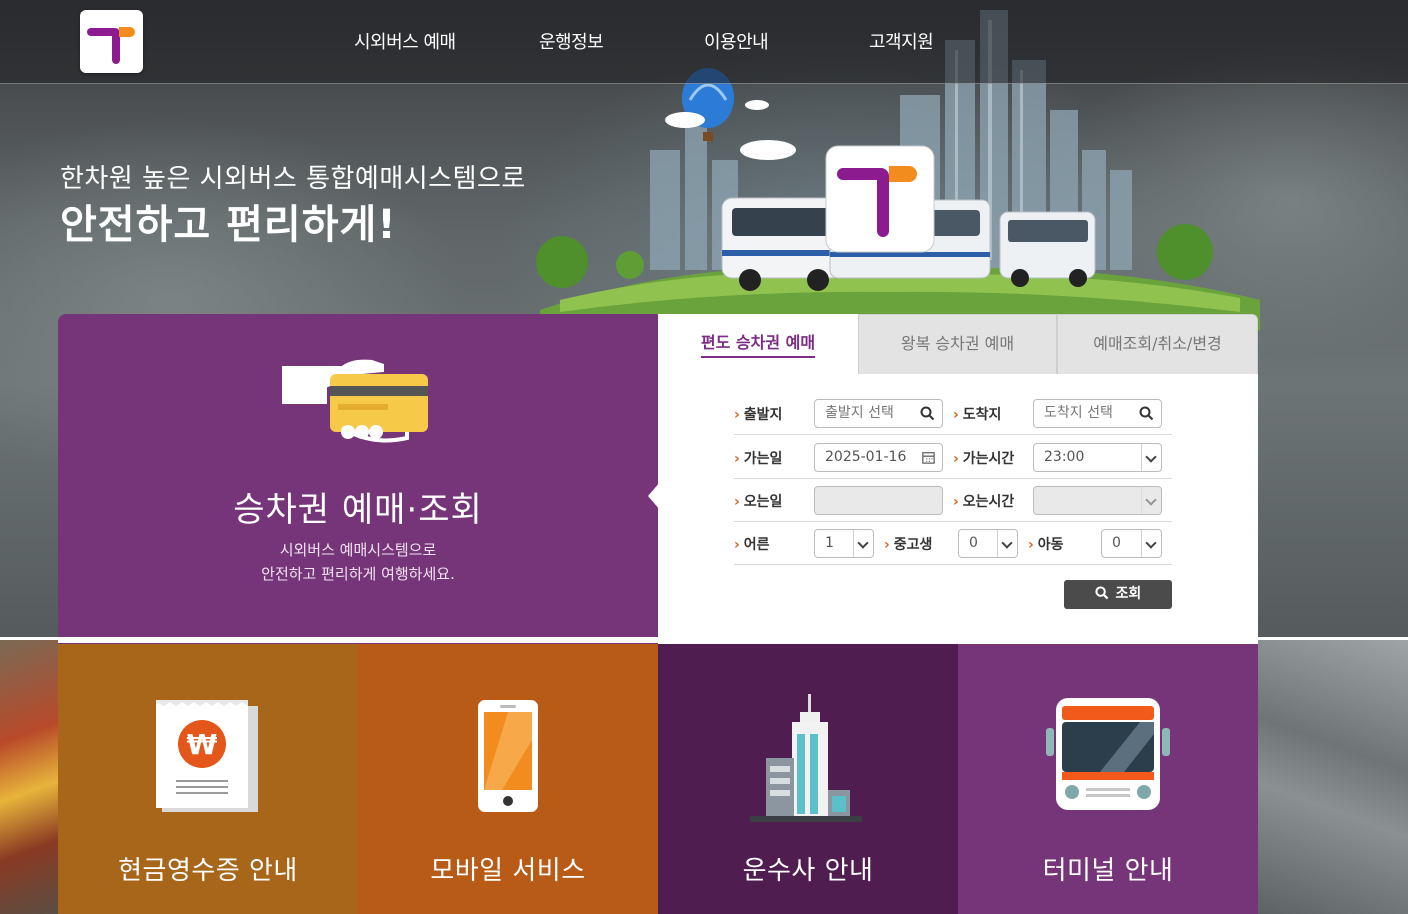  What do you see at coordinates (1333, 777) in the screenshot?
I see `bottom-background-right` at bounding box center [1333, 777].